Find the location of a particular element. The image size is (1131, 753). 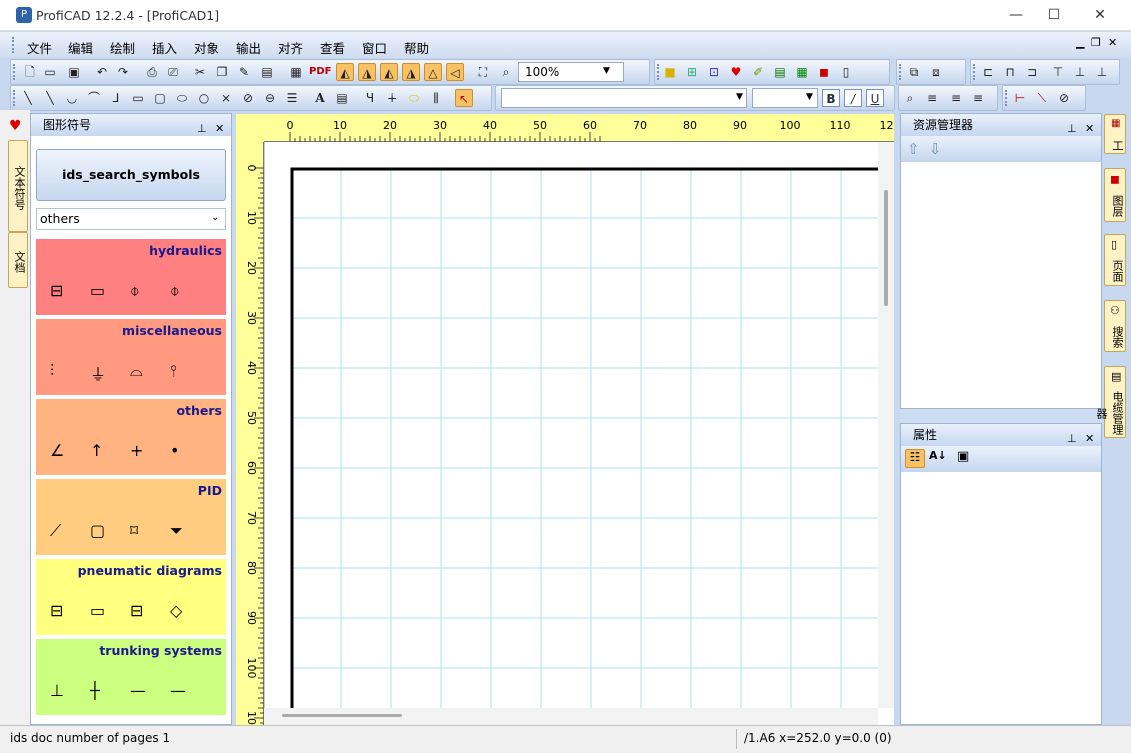

vertical-scroll-thumb is located at coordinates (886, 248).